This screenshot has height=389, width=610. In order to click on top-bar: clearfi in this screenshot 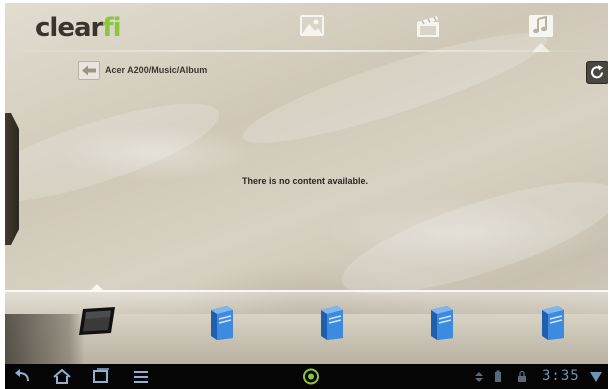, I will do `click(306, 28)`.